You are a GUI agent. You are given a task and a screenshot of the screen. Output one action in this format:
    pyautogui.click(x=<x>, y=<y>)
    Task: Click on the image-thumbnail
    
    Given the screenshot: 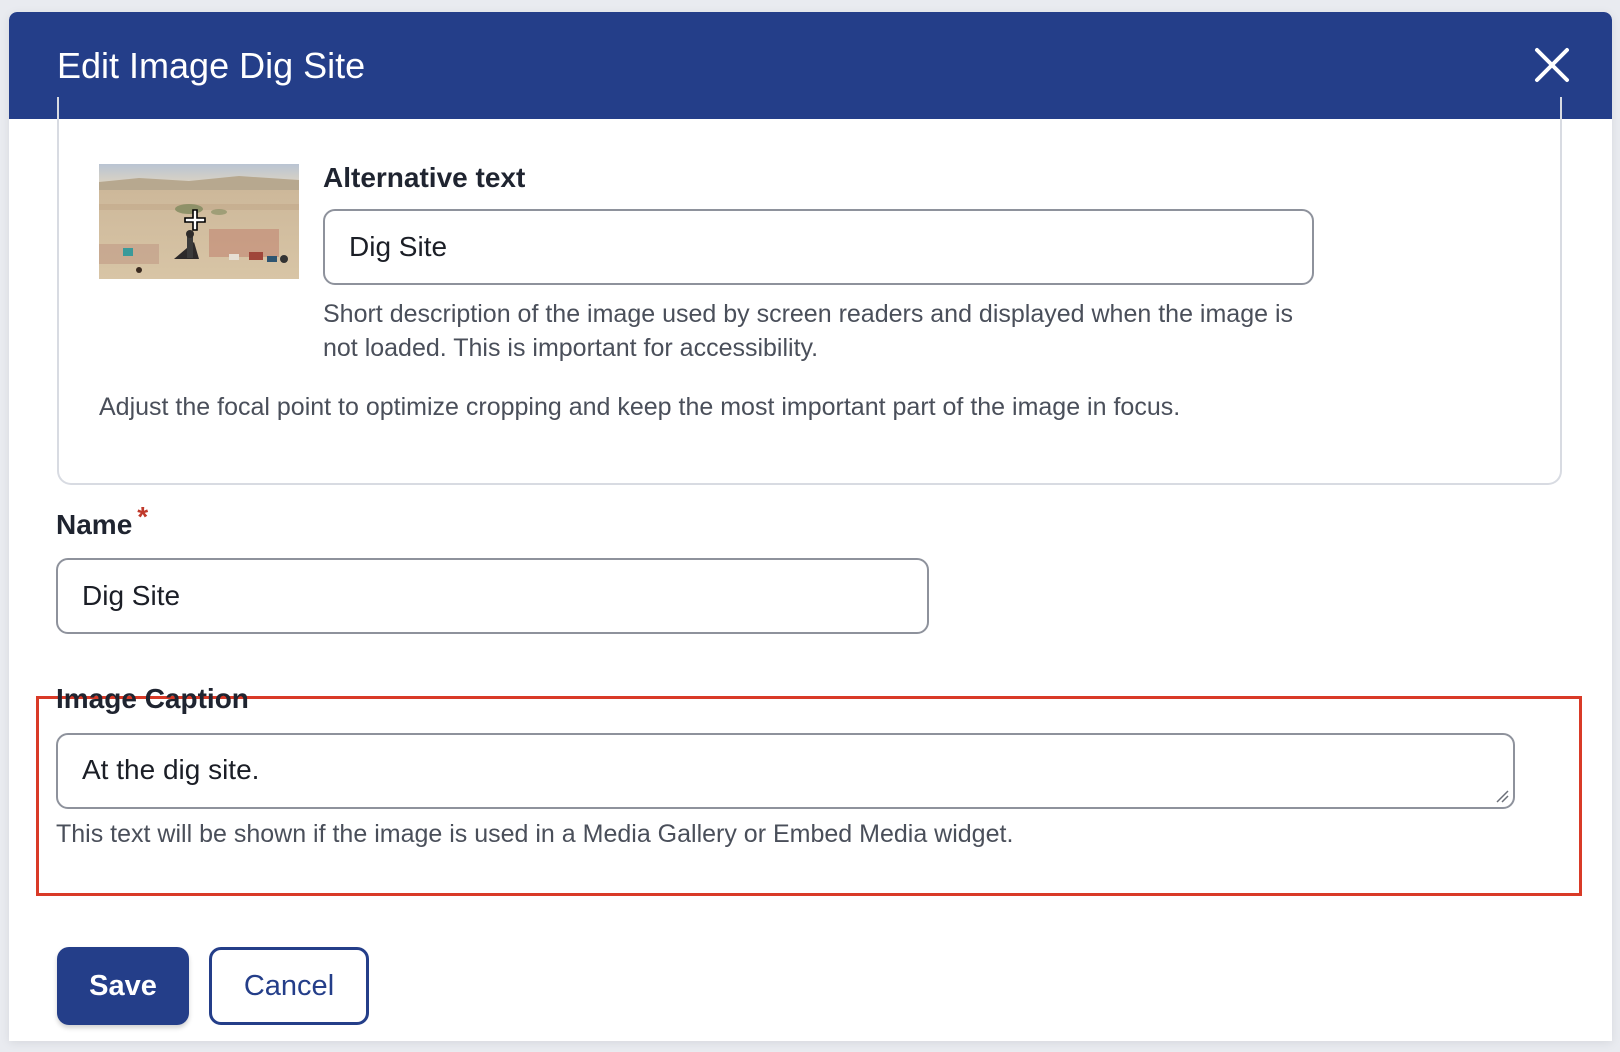 What is the action you would take?
    pyautogui.click(x=199, y=221)
    